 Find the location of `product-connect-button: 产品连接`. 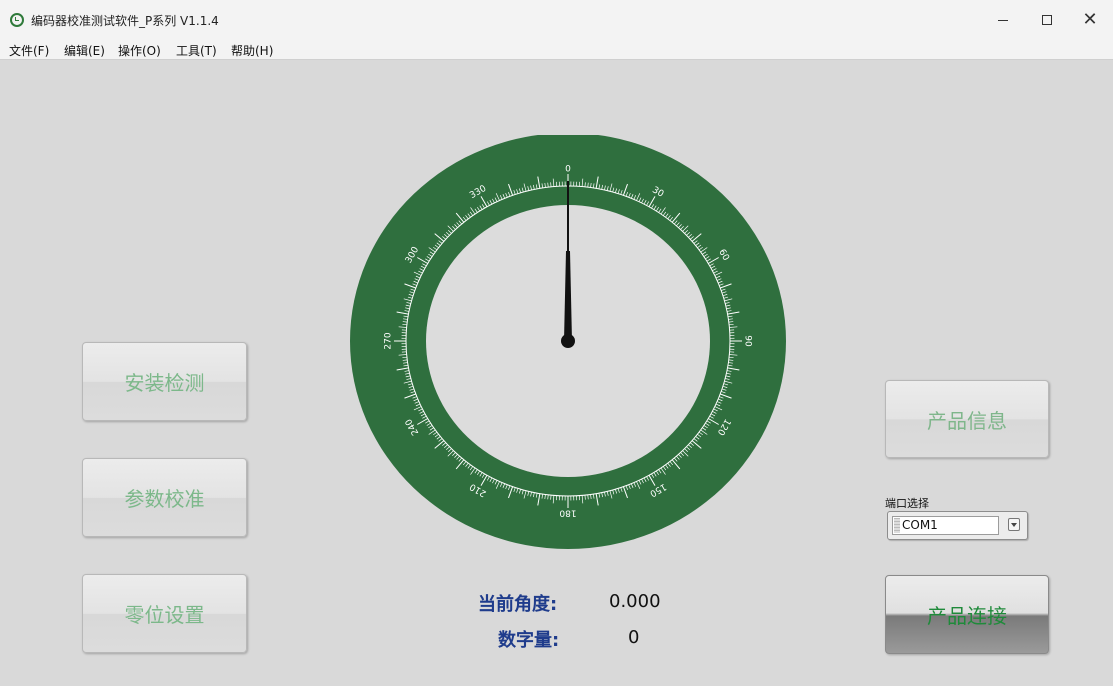

product-connect-button: 产品连接 is located at coordinates (967, 614).